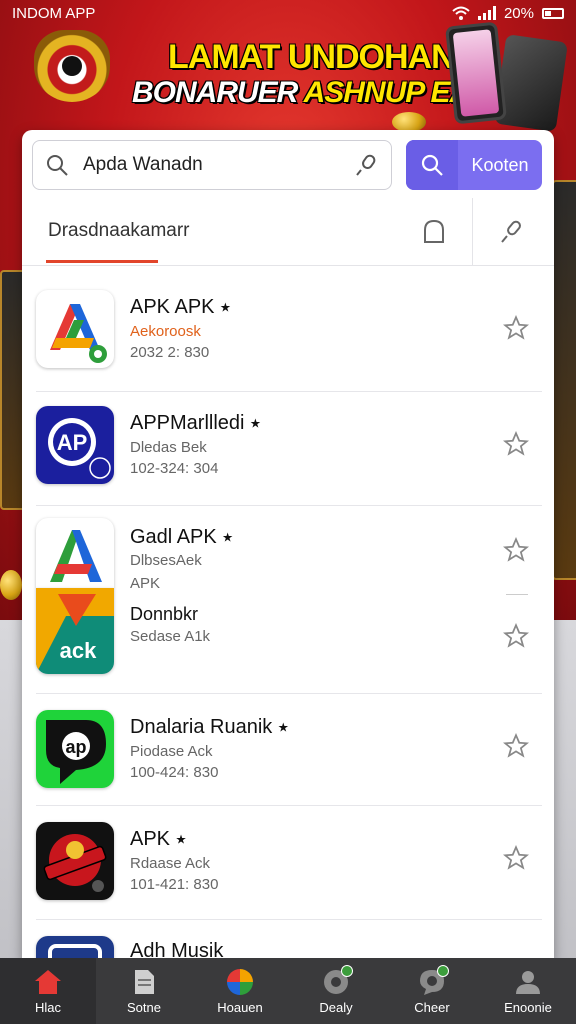  What do you see at coordinates (144, 1007) in the screenshot?
I see `nav-label: Sotne` at bounding box center [144, 1007].